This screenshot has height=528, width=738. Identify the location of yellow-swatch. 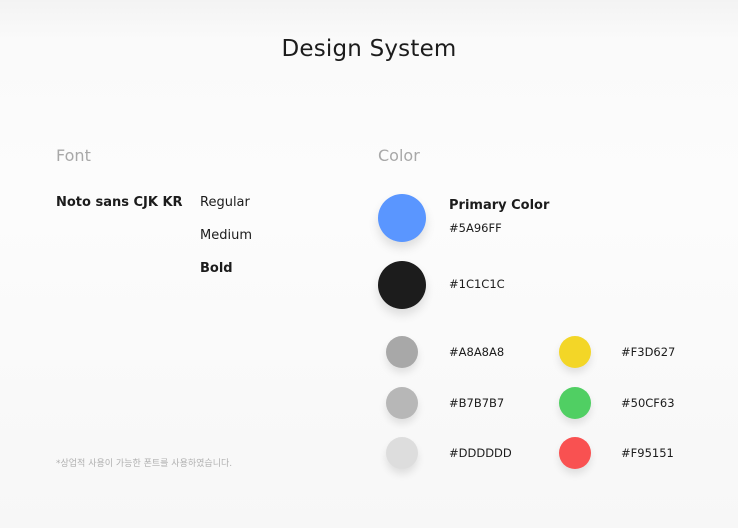
(575, 352).